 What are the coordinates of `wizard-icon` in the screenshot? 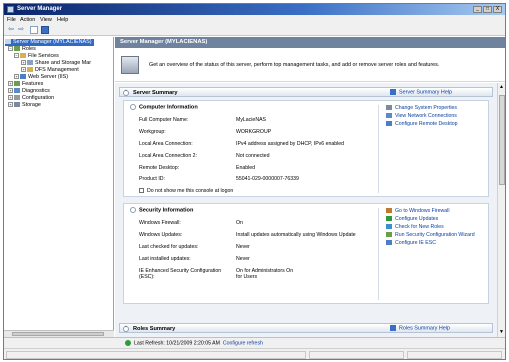 It's located at (389, 235).